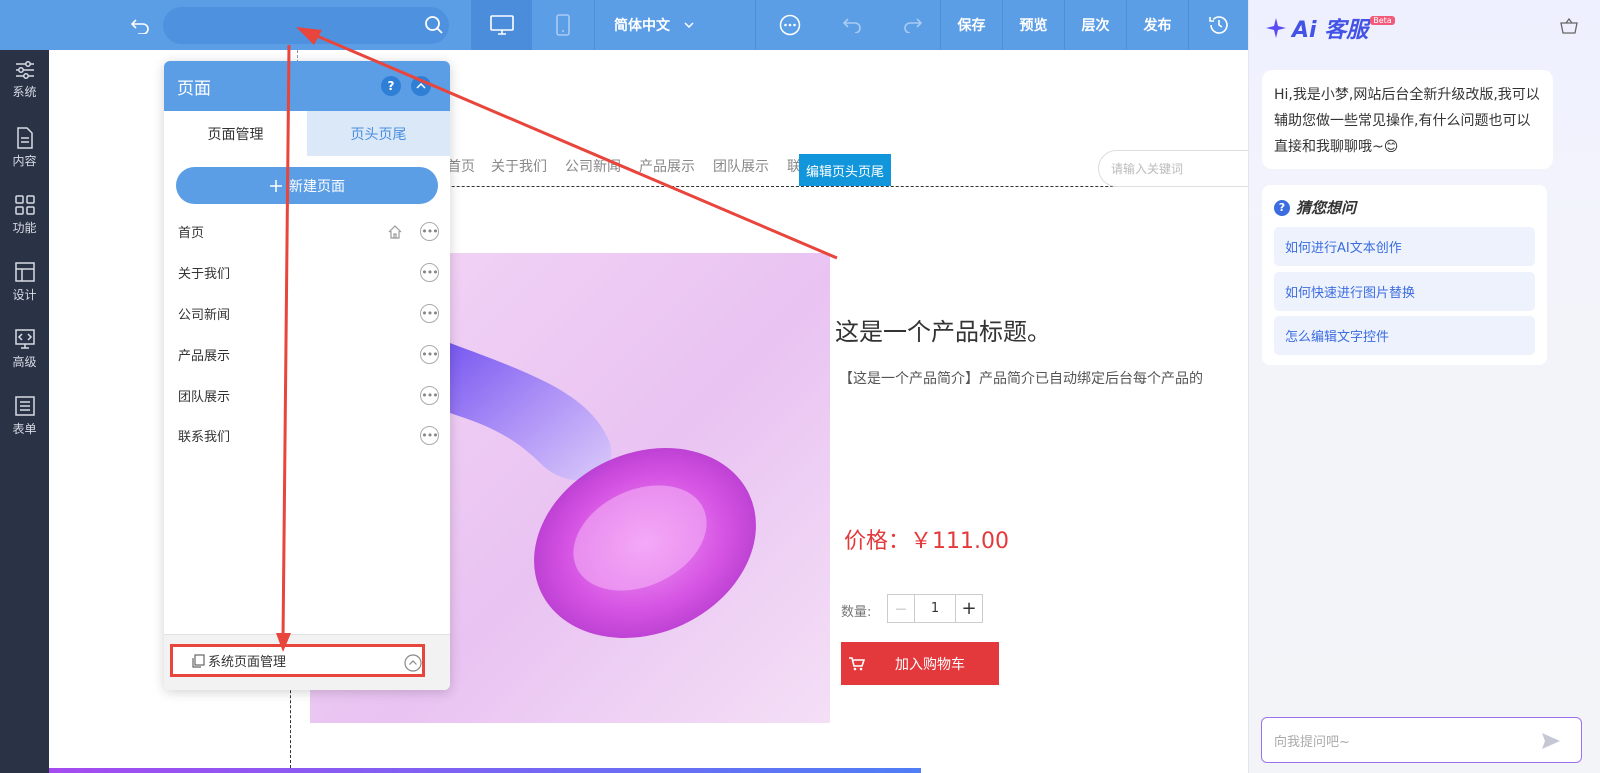 The height and width of the screenshot is (773, 1600). I want to click on sidebar-item-form: 表单, so click(24, 425).